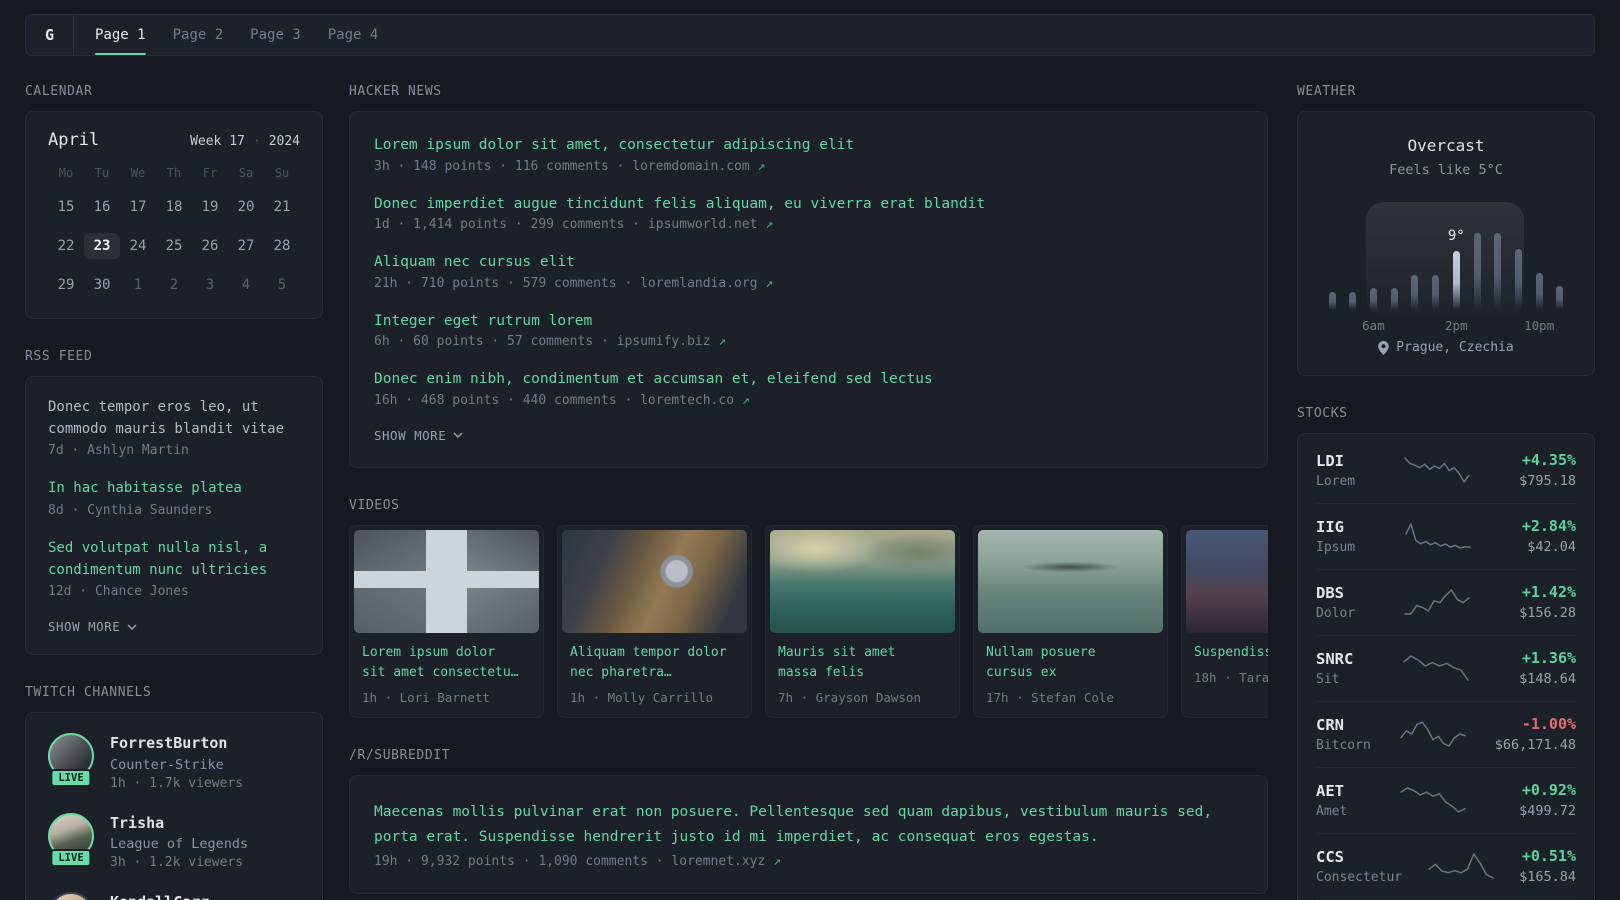 The image size is (1620, 900). What do you see at coordinates (66, 207) in the screenshot?
I see `calendar-day: 15` at bounding box center [66, 207].